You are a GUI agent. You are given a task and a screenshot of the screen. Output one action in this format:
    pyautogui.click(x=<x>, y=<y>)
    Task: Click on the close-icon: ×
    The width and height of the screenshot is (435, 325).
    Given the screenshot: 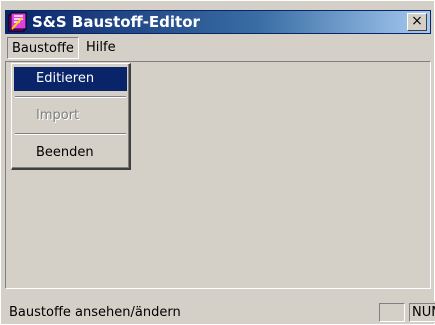 What is the action you would take?
    pyautogui.click(x=417, y=21)
    